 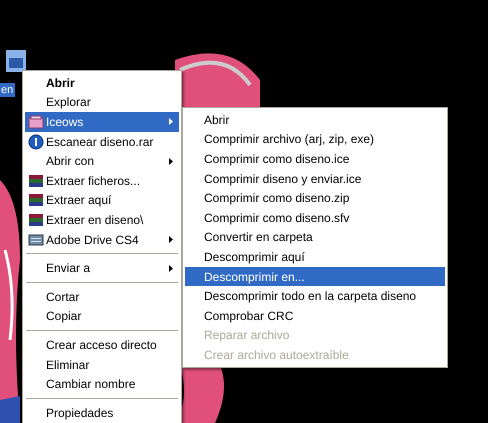 I want to click on menu-item: Eliminar, so click(x=102, y=364).